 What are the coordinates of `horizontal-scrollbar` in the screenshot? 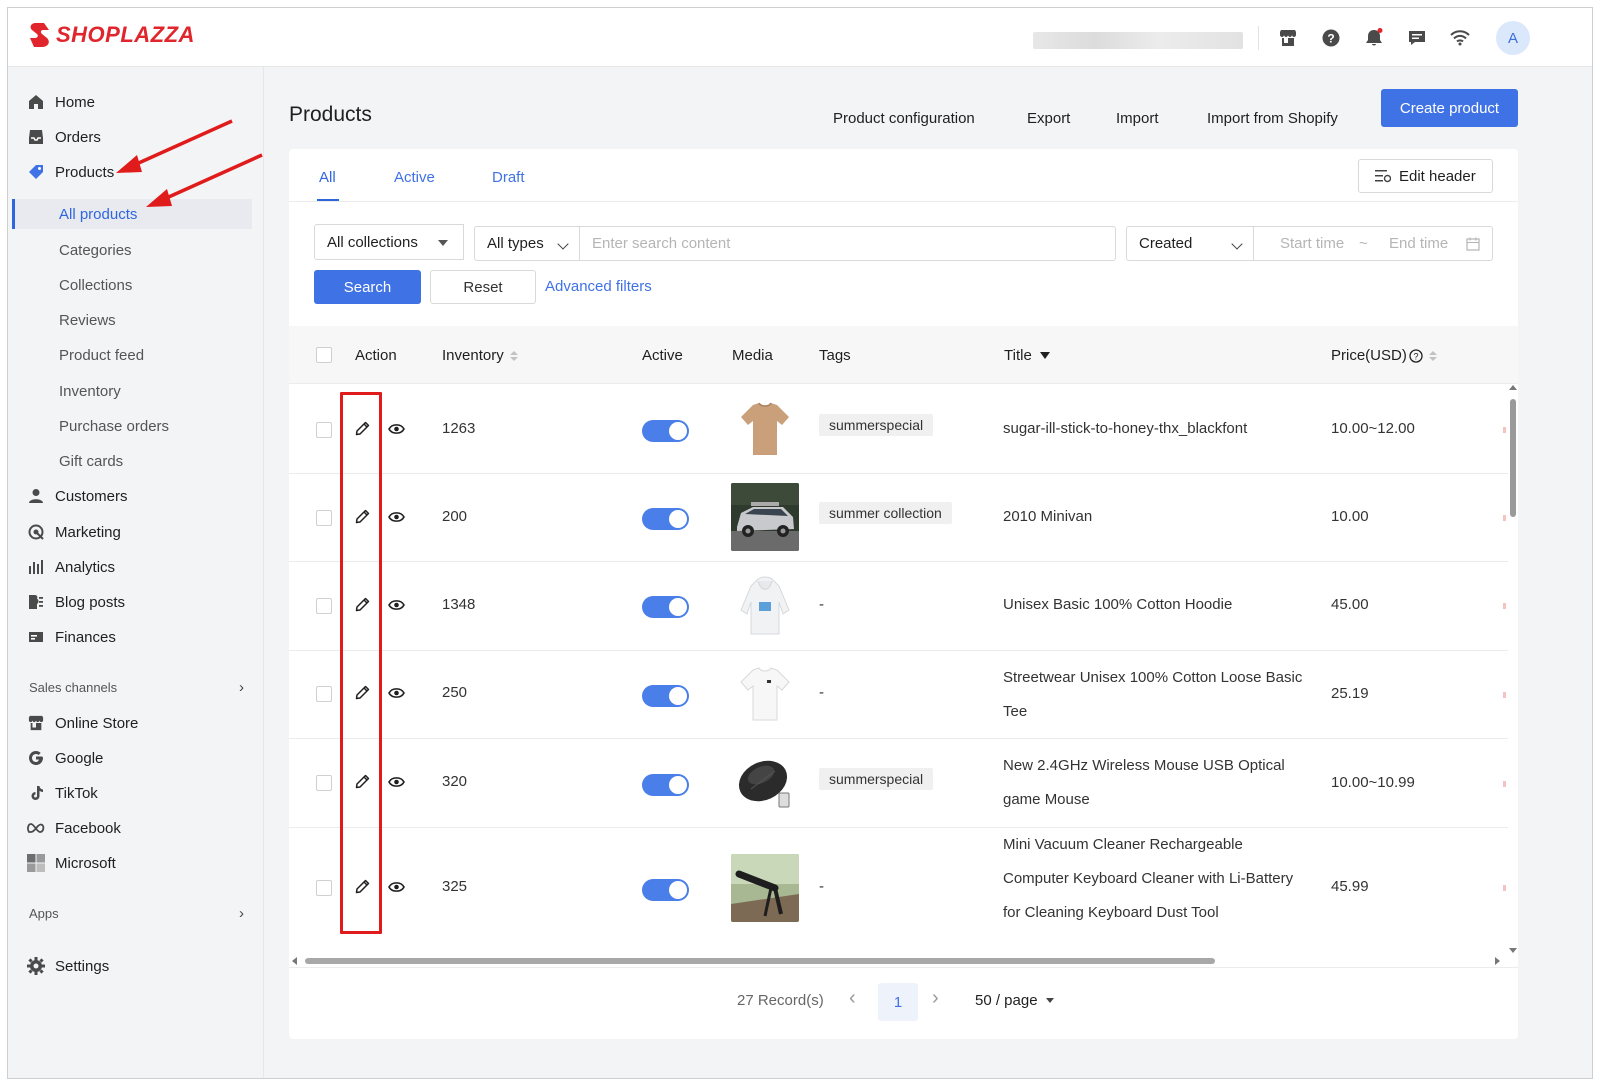 It's located at (898, 961).